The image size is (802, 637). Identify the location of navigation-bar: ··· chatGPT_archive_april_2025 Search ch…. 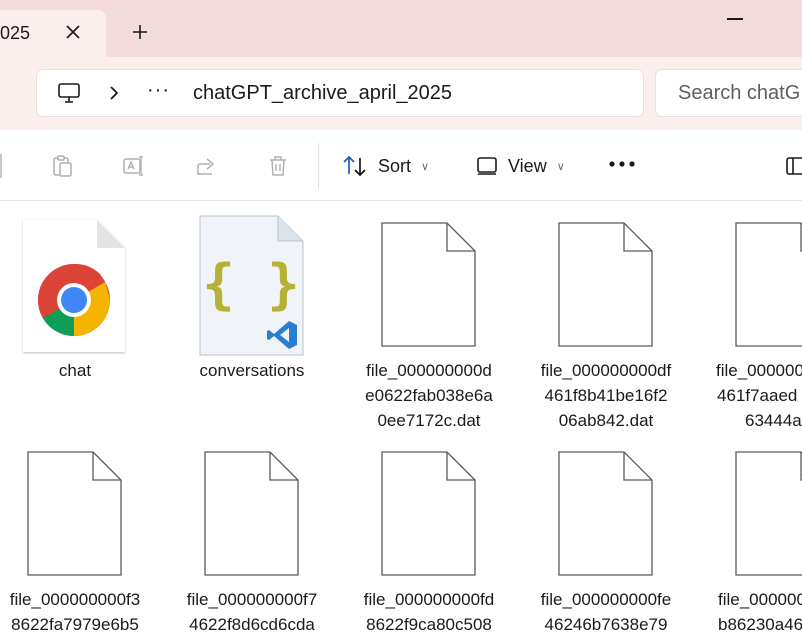
(401, 93).